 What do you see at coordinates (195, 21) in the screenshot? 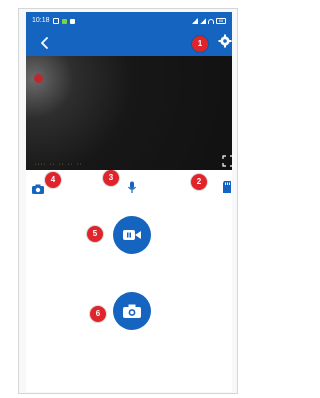
I see `signal-icon` at bounding box center [195, 21].